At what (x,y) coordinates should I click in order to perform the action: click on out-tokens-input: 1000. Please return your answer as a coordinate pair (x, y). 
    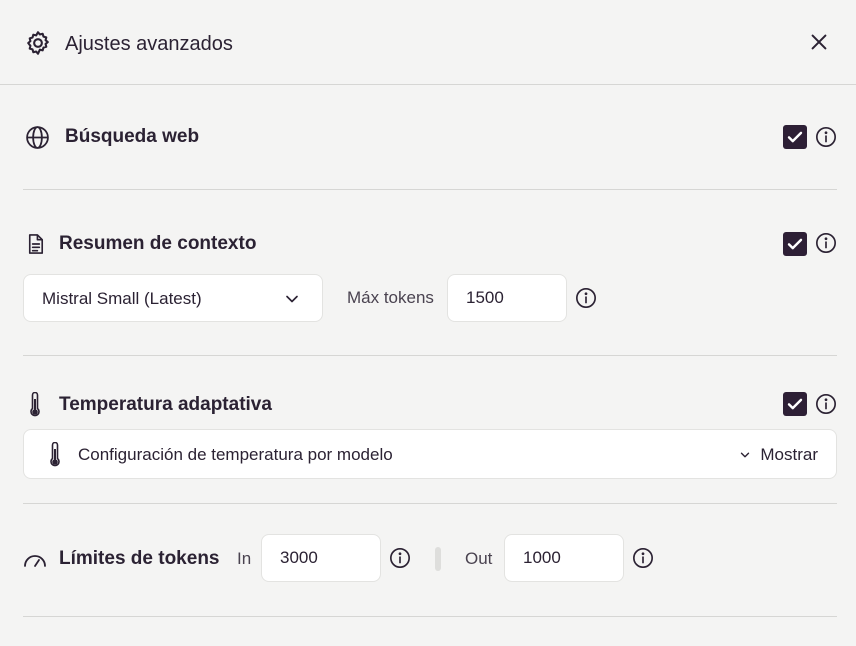
    Looking at the image, I should click on (564, 558).